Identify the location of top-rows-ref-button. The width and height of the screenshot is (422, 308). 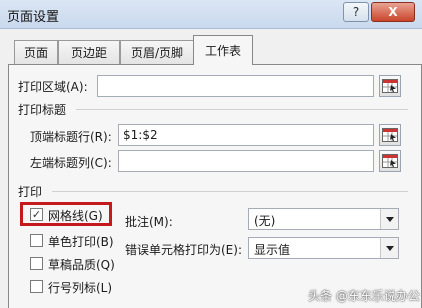
(390, 135).